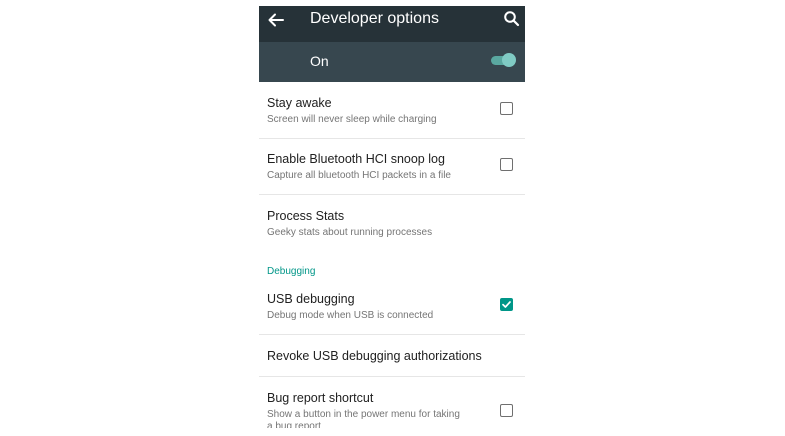  I want to click on setting-title: Bug report shortcut, so click(320, 398).